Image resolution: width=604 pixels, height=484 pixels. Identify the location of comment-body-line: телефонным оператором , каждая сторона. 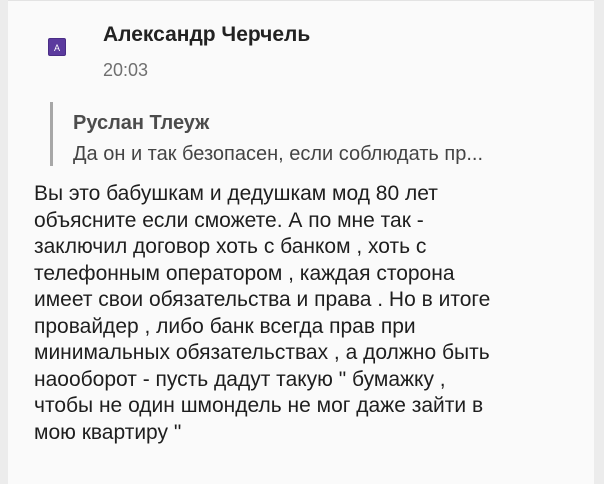
(244, 273).